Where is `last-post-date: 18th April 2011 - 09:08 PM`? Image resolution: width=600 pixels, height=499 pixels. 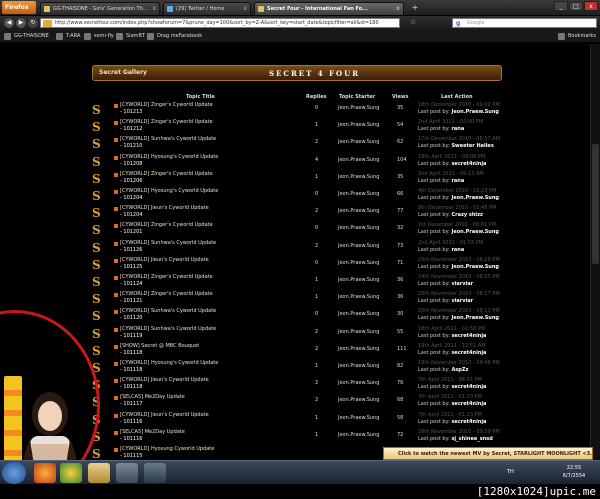 last-post-date: 18th April 2011 - 09:08 PM is located at coordinates (451, 157).